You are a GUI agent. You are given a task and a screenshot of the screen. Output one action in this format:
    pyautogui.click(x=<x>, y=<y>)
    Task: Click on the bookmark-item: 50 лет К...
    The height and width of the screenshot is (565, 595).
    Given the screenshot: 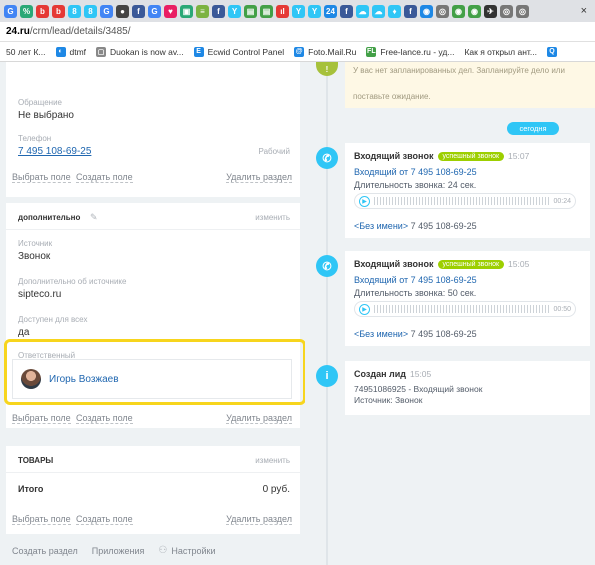 What is the action you would take?
    pyautogui.click(x=26, y=52)
    